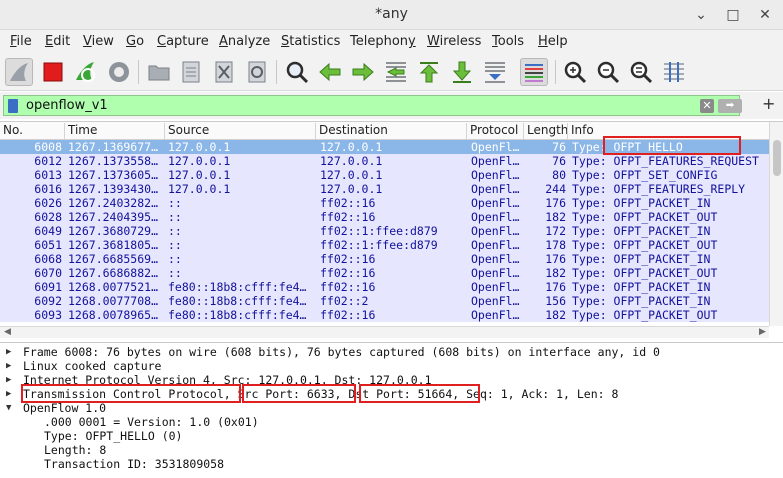 The height and width of the screenshot is (478, 783). What do you see at coordinates (32, 131) in the screenshot?
I see `column-header-no: No.` at bounding box center [32, 131].